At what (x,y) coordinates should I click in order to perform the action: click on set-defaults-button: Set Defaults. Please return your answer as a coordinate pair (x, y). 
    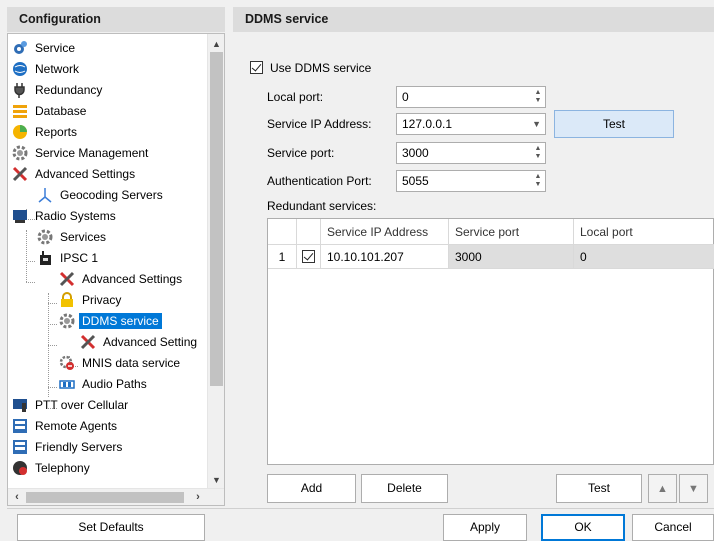
    Looking at the image, I should click on (111, 527).